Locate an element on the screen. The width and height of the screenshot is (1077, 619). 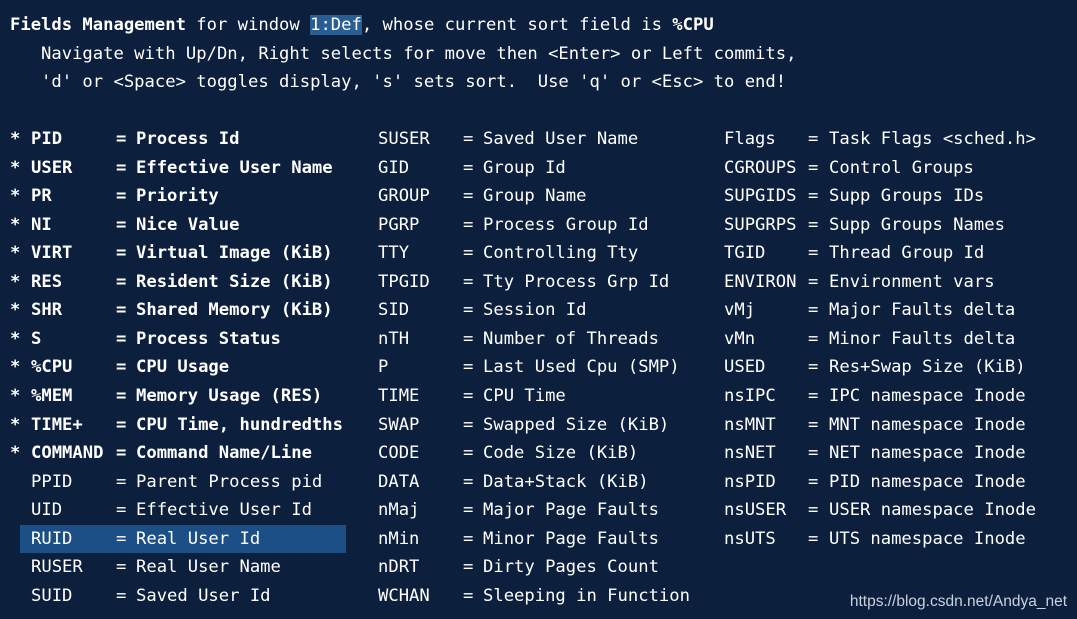
field-description: Memory Usage (RES) is located at coordinates (229, 395).